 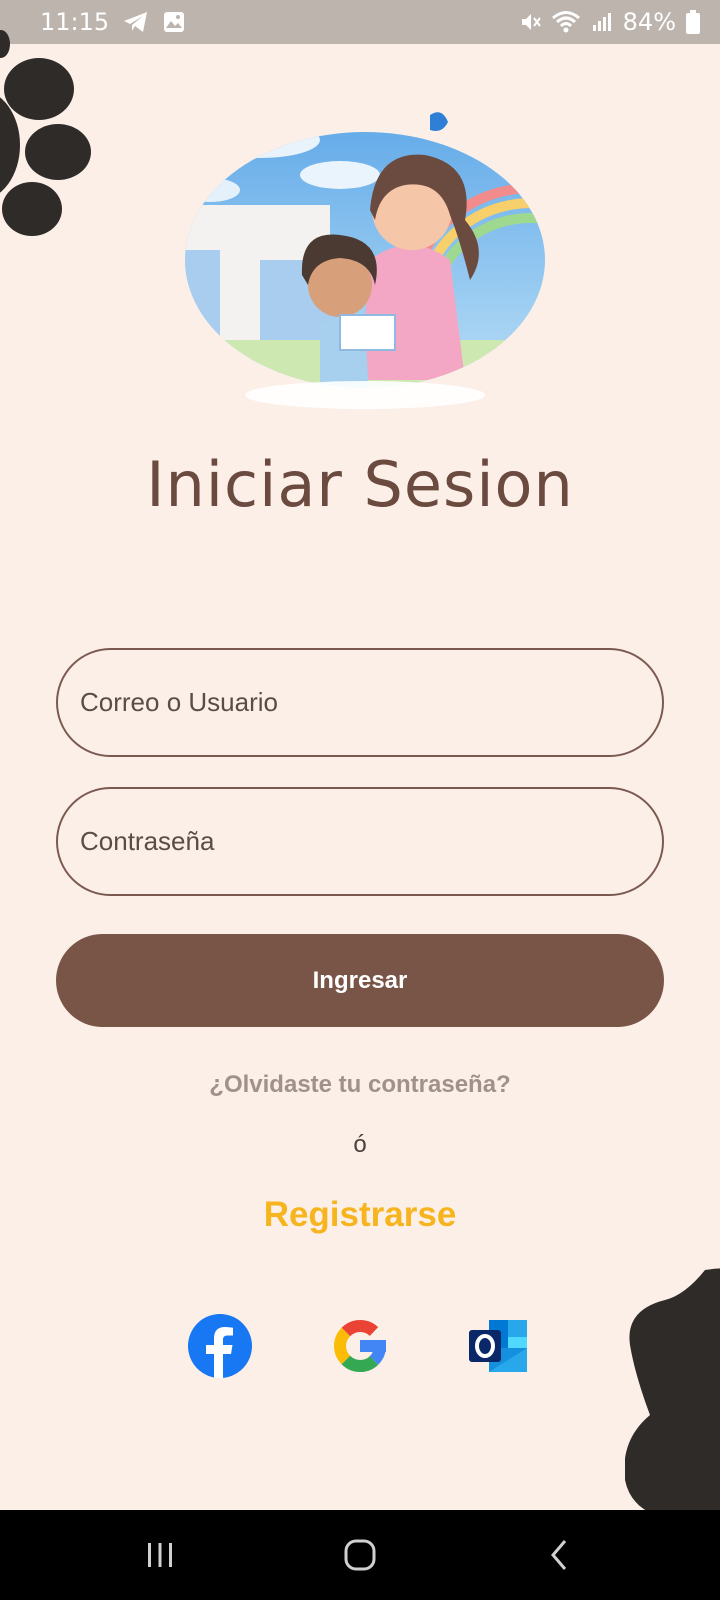 What do you see at coordinates (360, 484) in the screenshot?
I see `page-title: Iniciar Sesion` at bounding box center [360, 484].